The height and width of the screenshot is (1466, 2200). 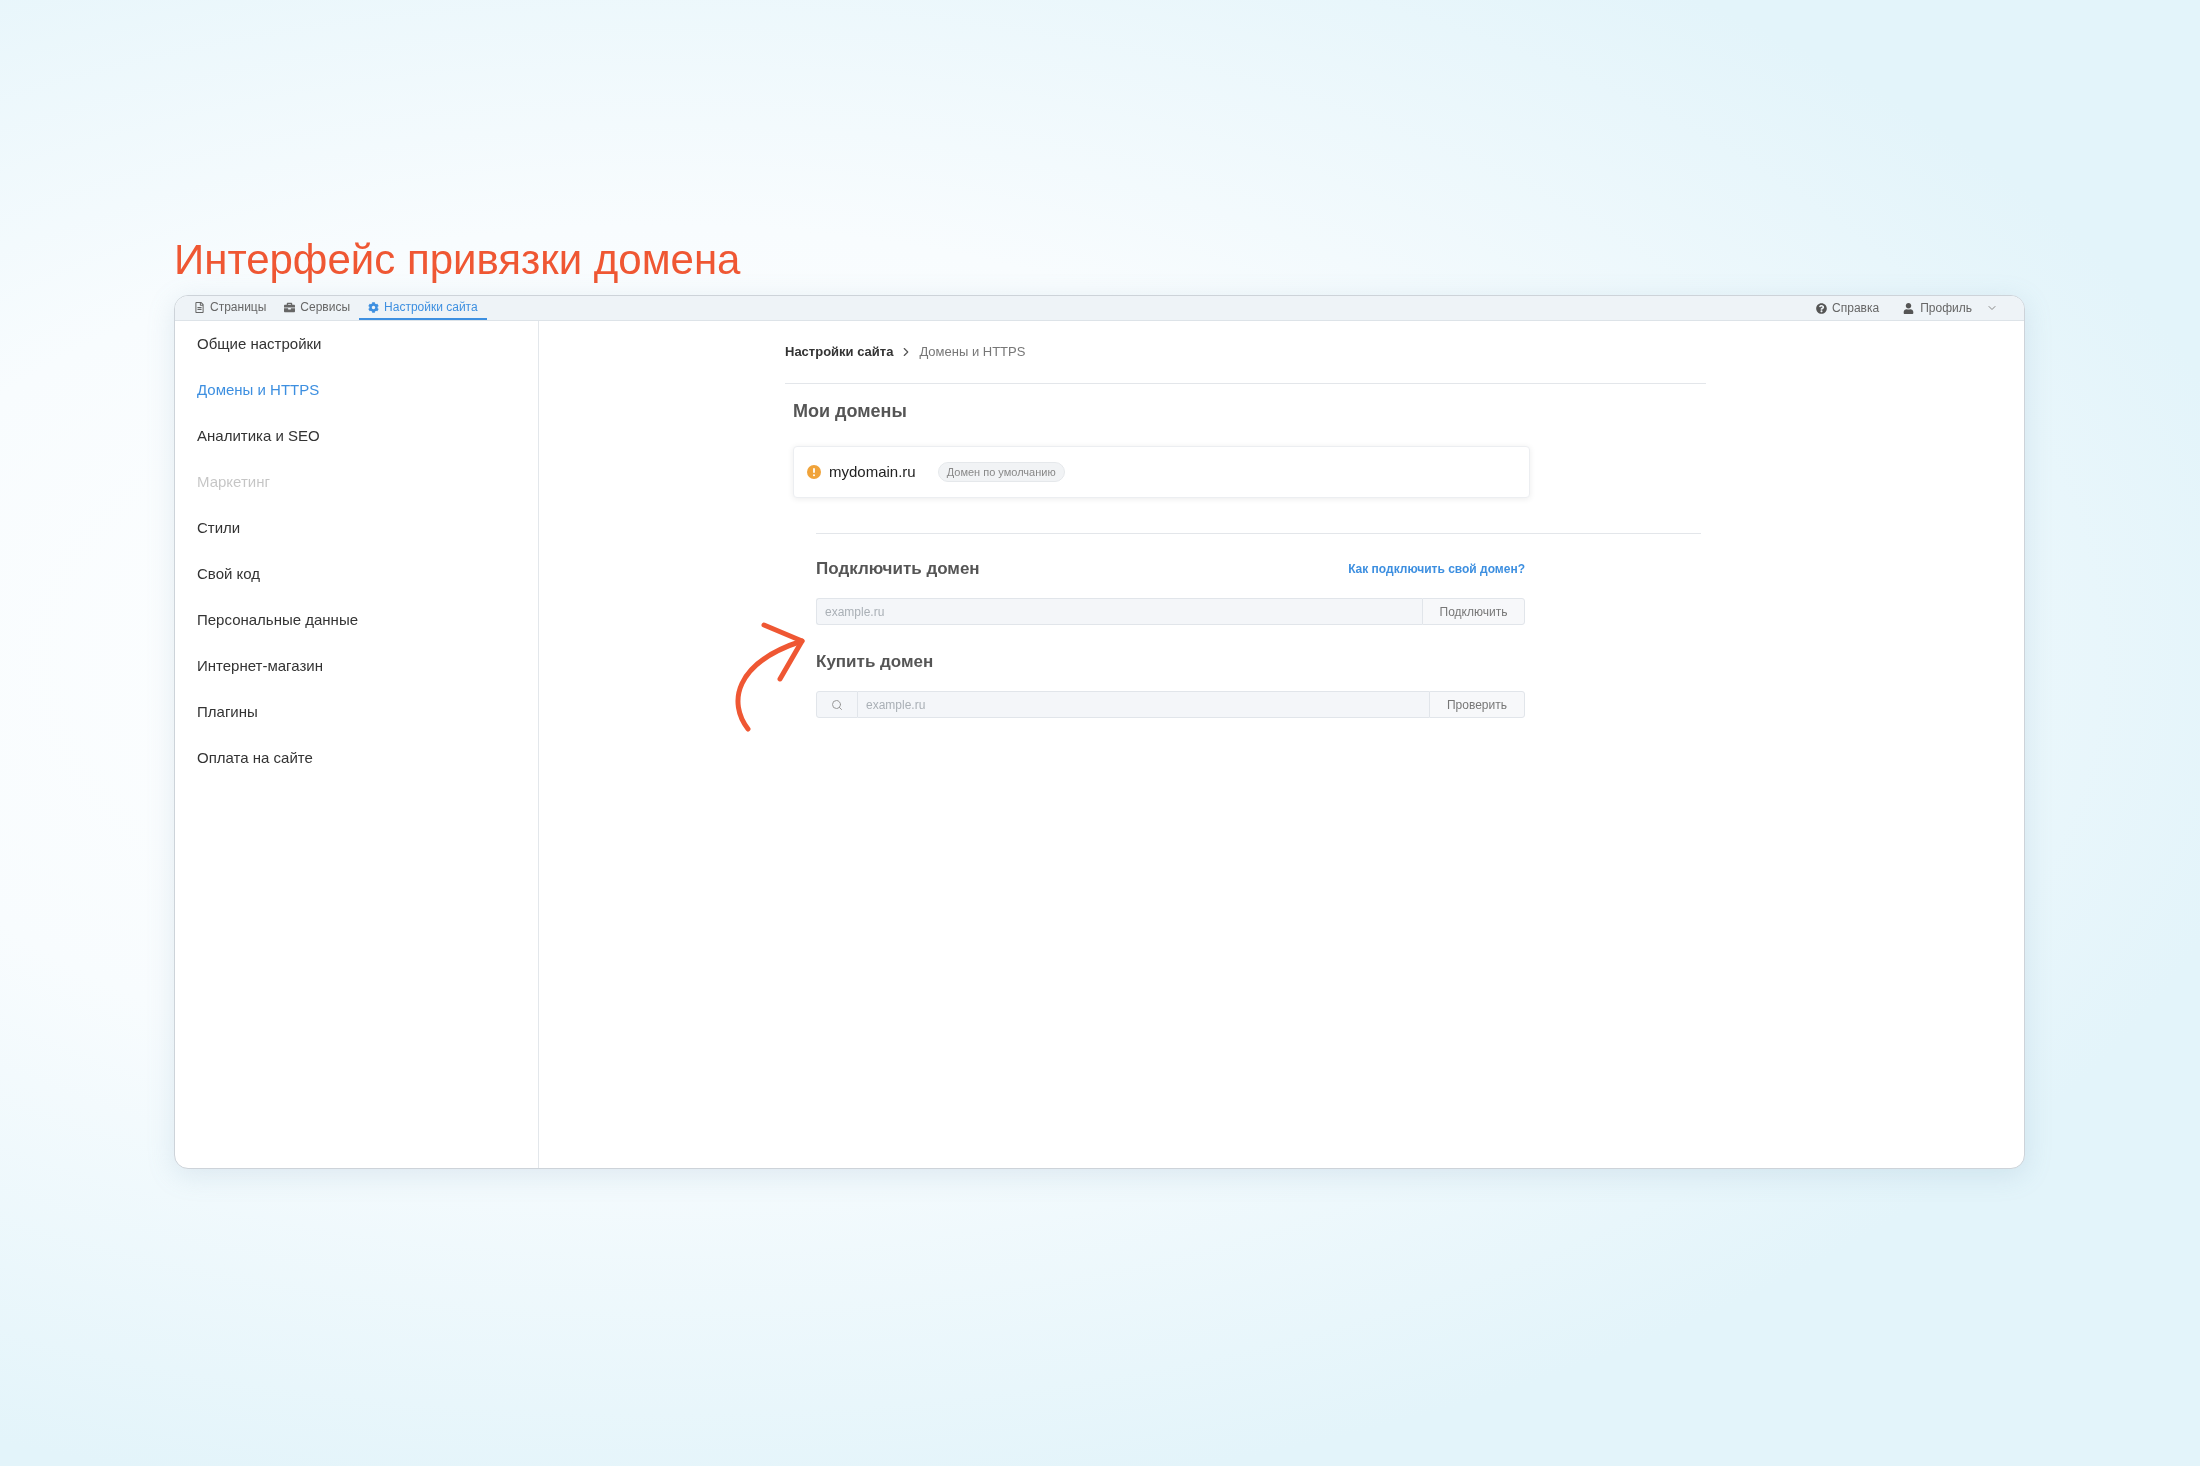 I want to click on domain-search-input: example.ru, so click(x=1143, y=704).